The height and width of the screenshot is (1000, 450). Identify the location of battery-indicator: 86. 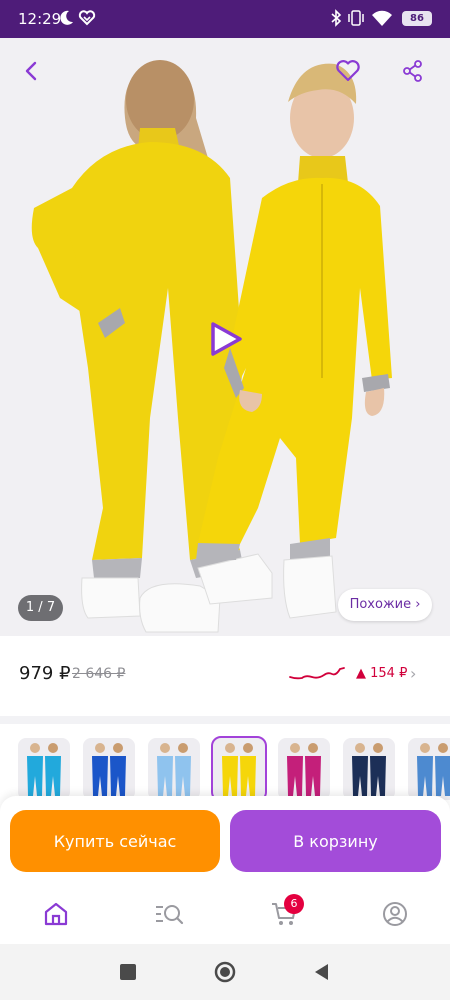
(417, 18).